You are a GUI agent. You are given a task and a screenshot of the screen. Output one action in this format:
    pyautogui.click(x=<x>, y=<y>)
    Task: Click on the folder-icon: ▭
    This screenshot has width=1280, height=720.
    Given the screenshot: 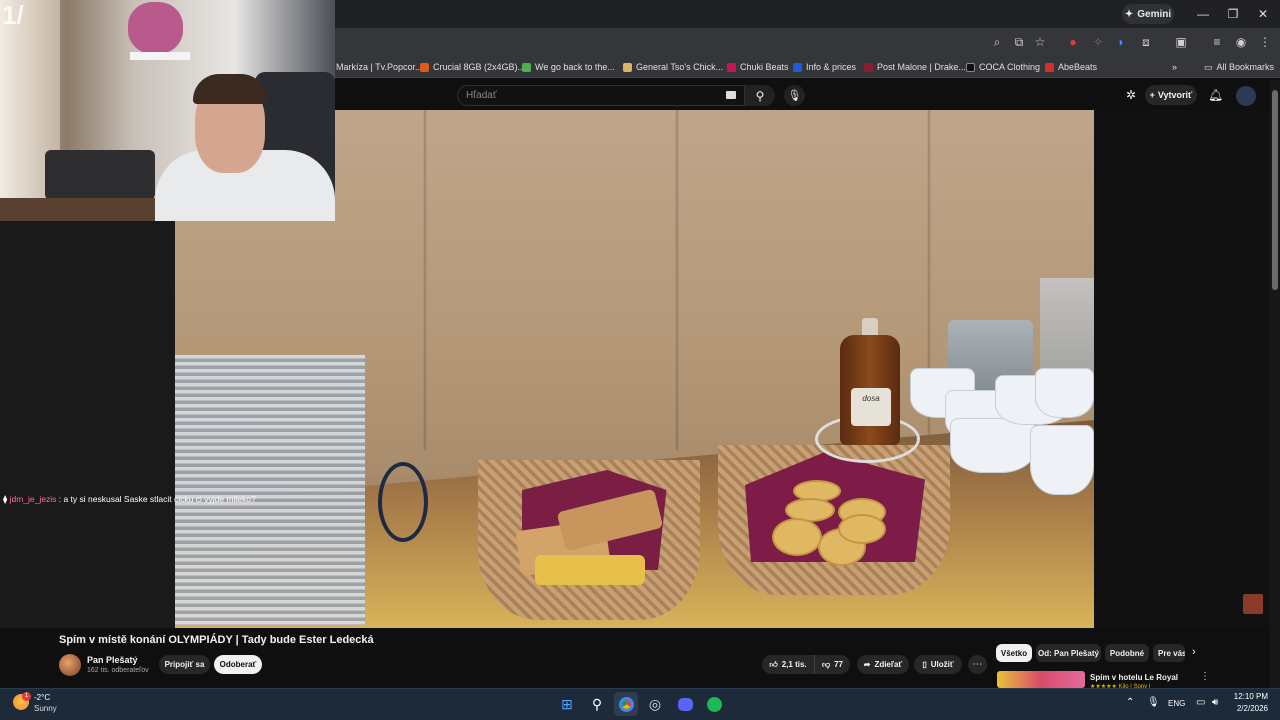 What is the action you would take?
    pyautogui.click(x=1208, y=66)
    